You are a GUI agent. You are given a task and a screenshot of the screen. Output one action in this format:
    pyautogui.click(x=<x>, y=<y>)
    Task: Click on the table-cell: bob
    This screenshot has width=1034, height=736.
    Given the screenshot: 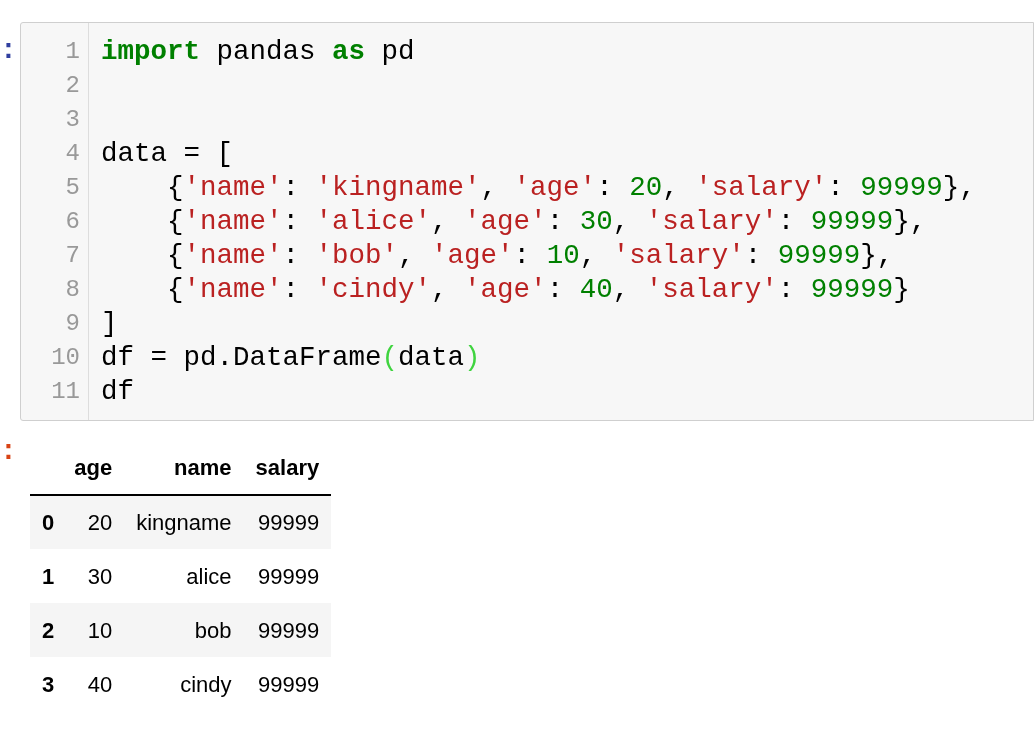 What is the action you would take?
    pyautogui.click(x=184, y=630)
    